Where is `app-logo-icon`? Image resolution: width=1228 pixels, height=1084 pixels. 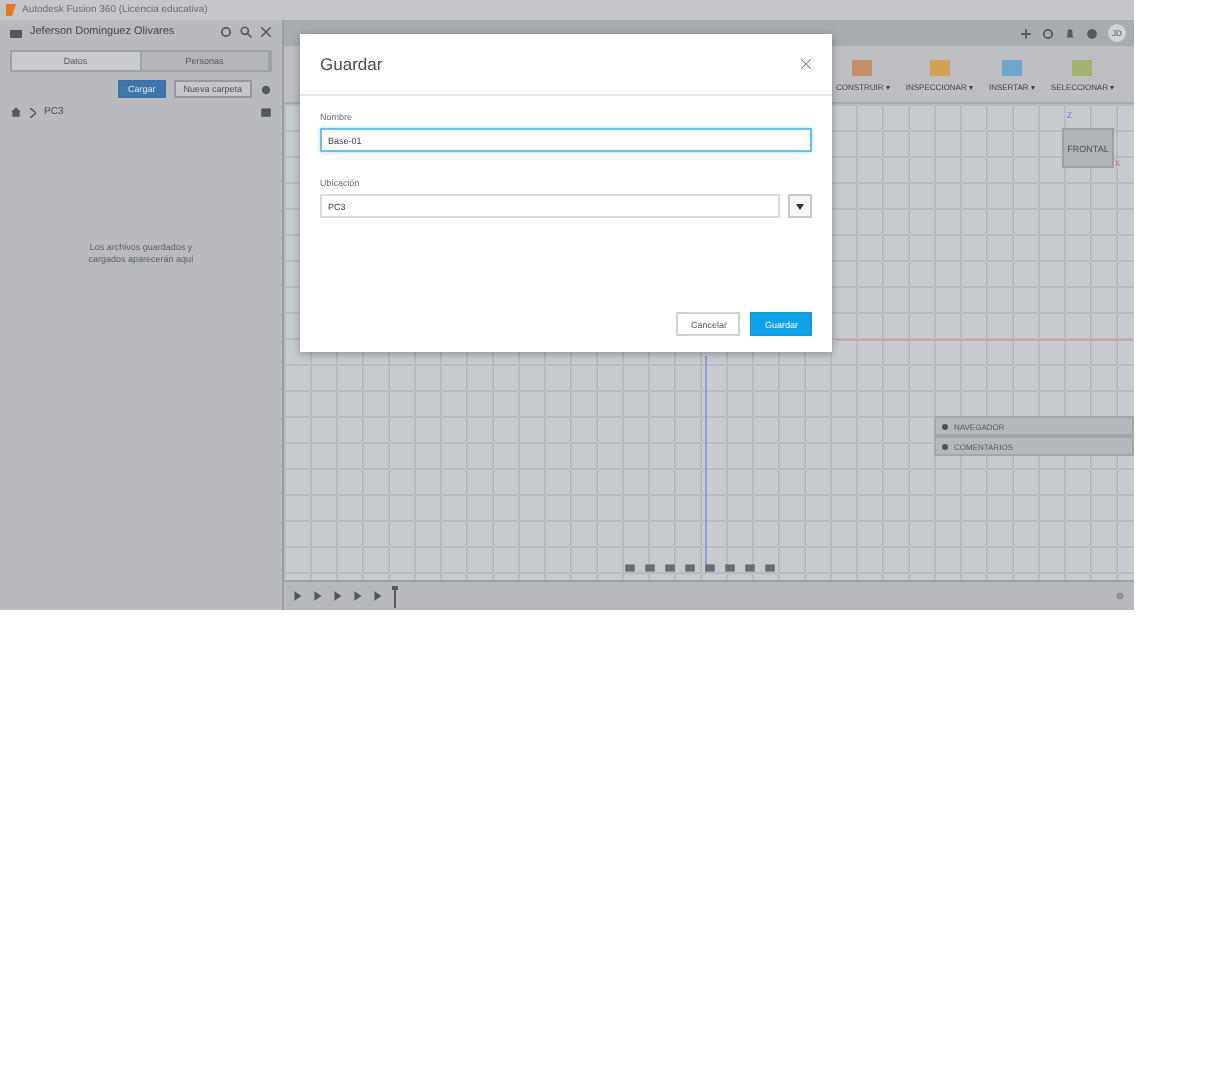
app-logo-icon is located at coordinates (11, 10).